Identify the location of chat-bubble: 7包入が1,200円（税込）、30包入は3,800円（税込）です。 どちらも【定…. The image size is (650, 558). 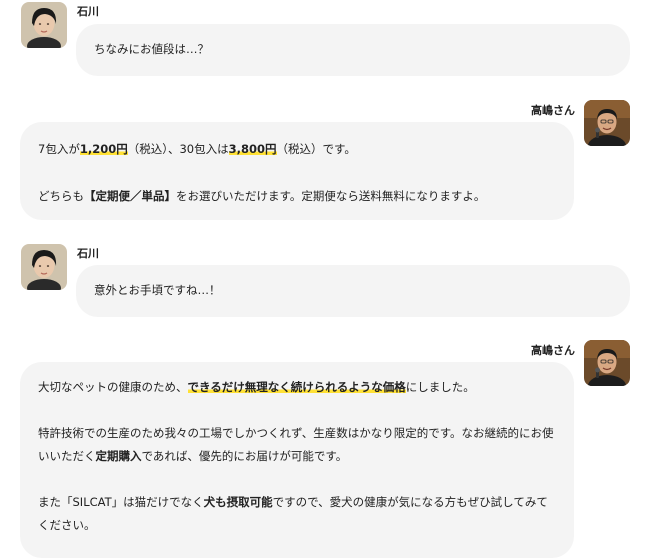
(297, 171).